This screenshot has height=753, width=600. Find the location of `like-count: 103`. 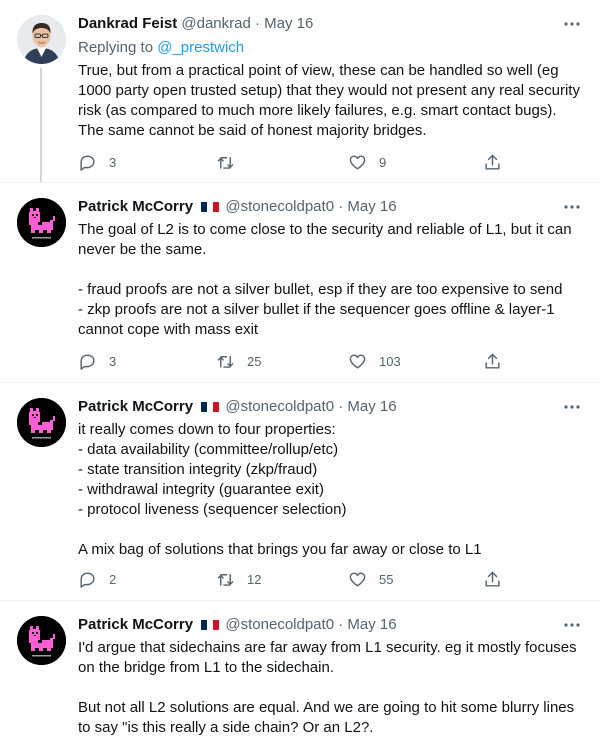

like-count: 103 is located at coordinates (390, 361).